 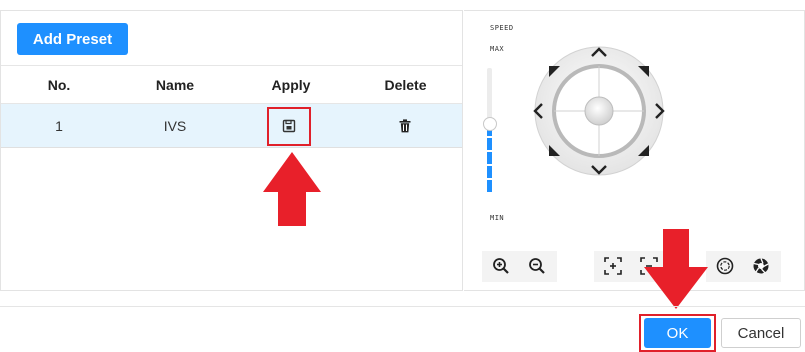 What do you see at coordinates (643, 72) in the screenshot?
I see `pan-up-right-icon` at bounding box center [643, 72].